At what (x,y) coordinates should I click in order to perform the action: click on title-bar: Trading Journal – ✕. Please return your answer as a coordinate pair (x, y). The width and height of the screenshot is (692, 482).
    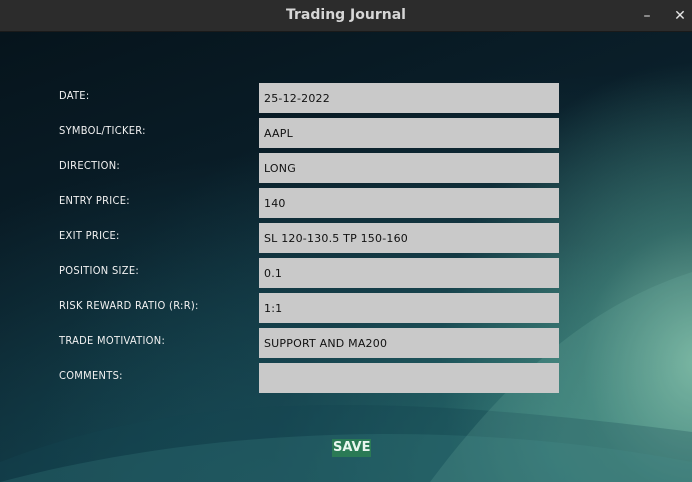
    Looking at the image, I should click on (346, 16).